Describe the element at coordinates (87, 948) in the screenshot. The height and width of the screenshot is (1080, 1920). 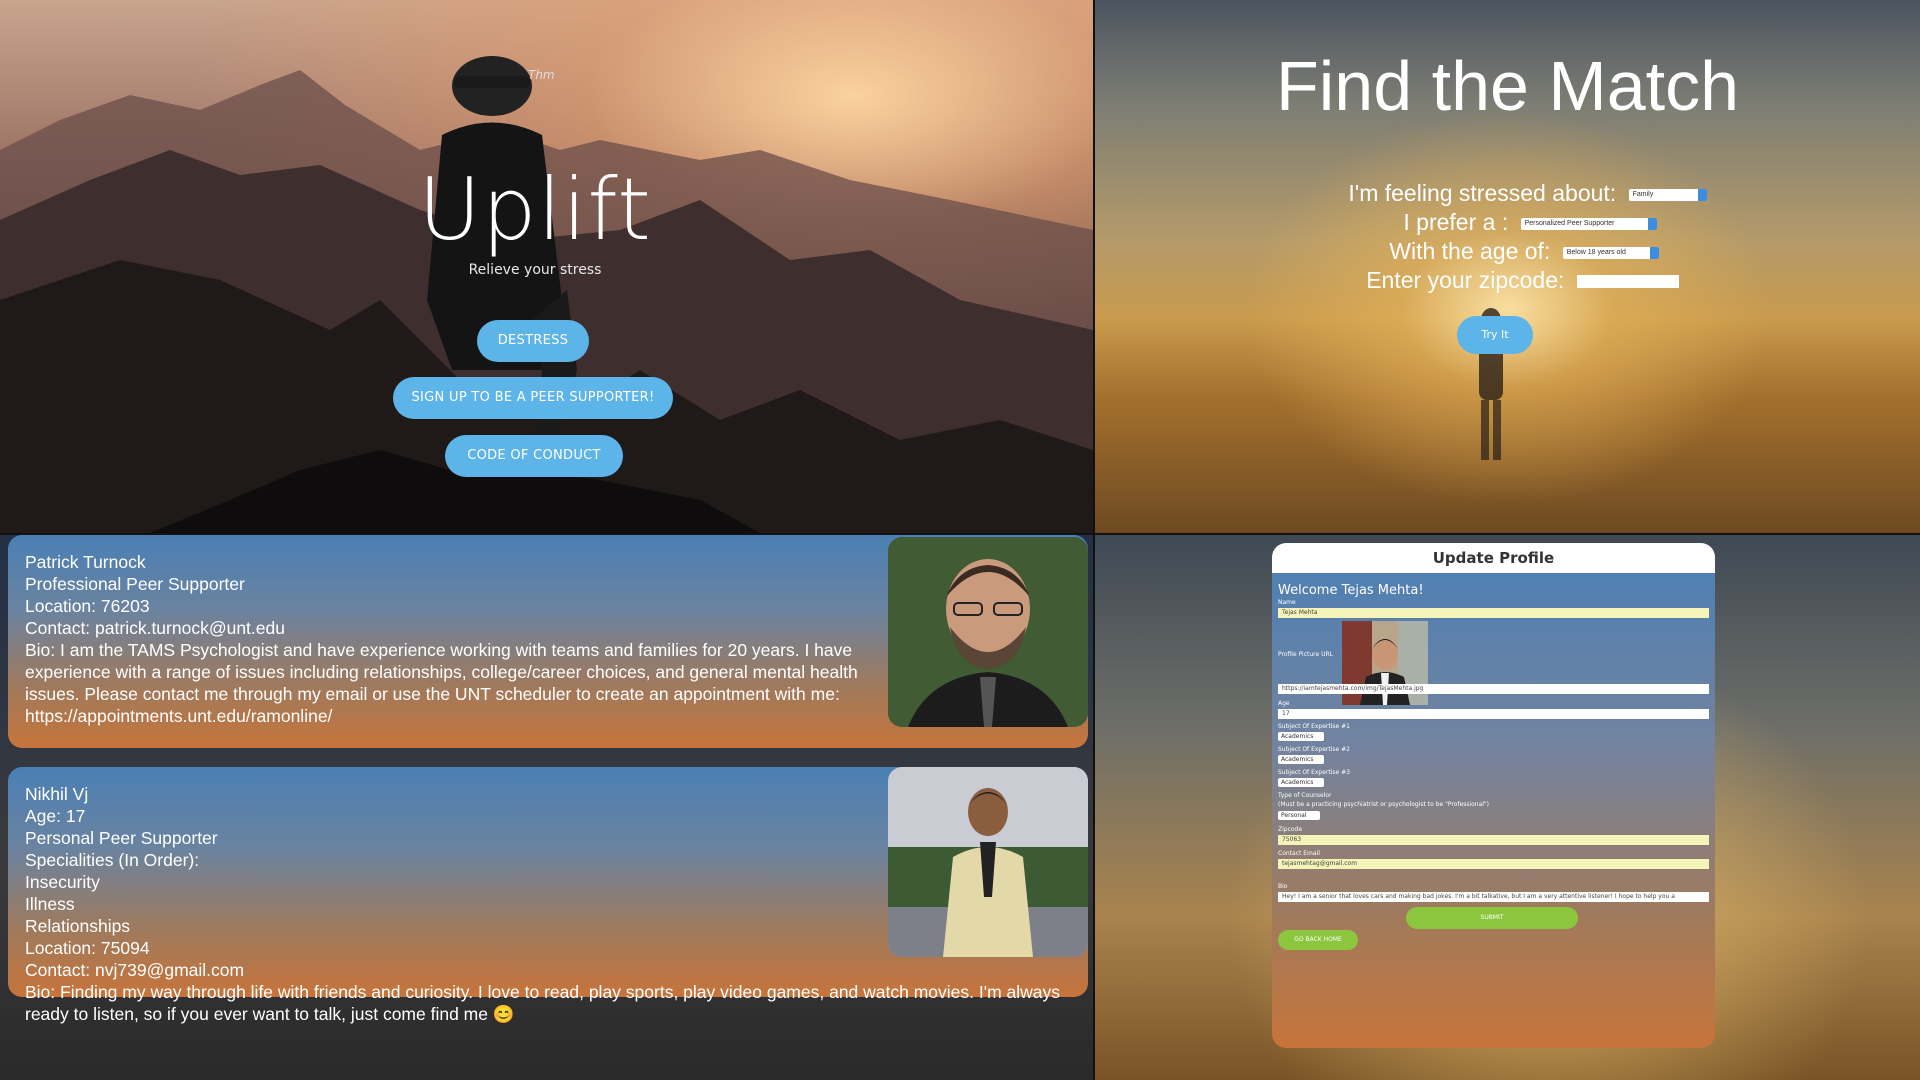
I see `supporter-location: Location: 75094` at that location.